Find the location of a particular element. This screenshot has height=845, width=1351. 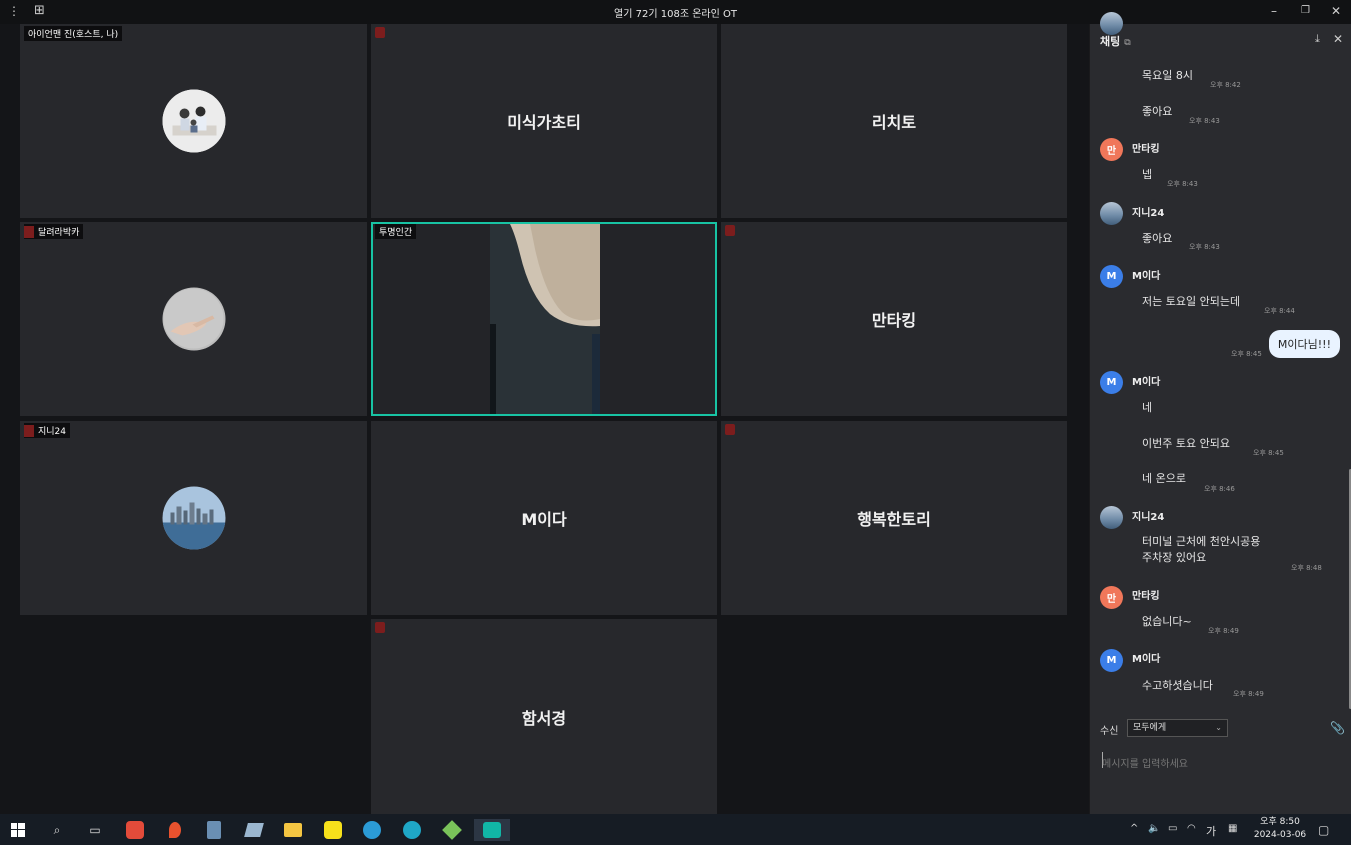

battery-icon: ▭ is located at coordinates (1172, 828).